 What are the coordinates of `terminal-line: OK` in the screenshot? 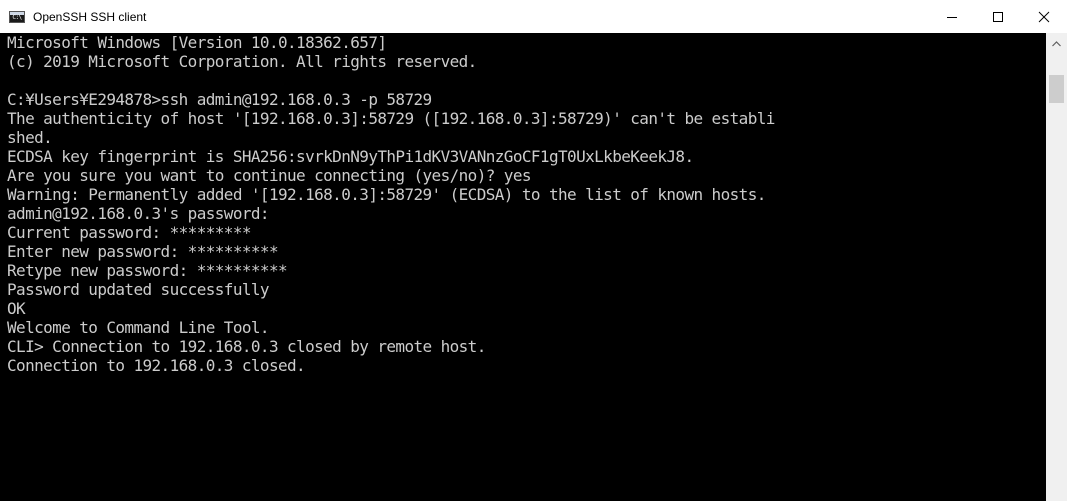 It's located at (16, 308).